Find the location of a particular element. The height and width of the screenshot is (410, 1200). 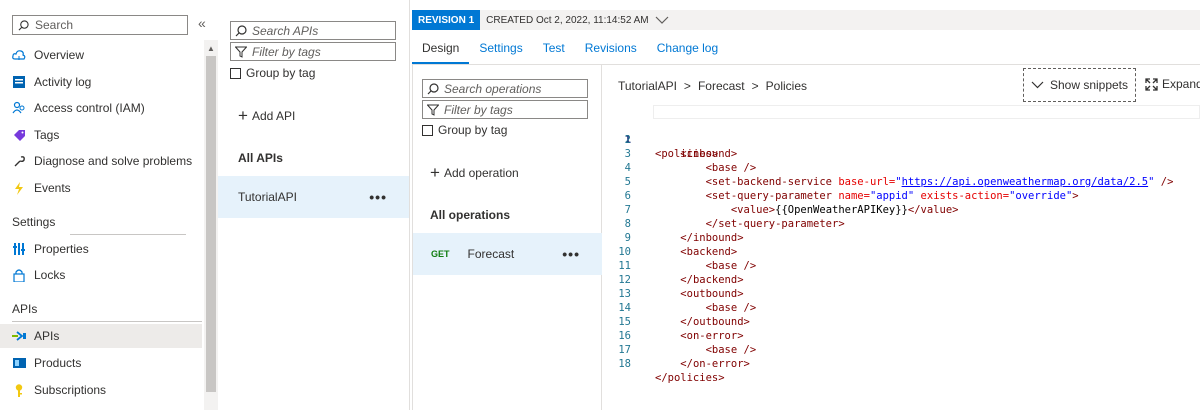

add-operation-label: Add operation is located at coordinates (481, 173).